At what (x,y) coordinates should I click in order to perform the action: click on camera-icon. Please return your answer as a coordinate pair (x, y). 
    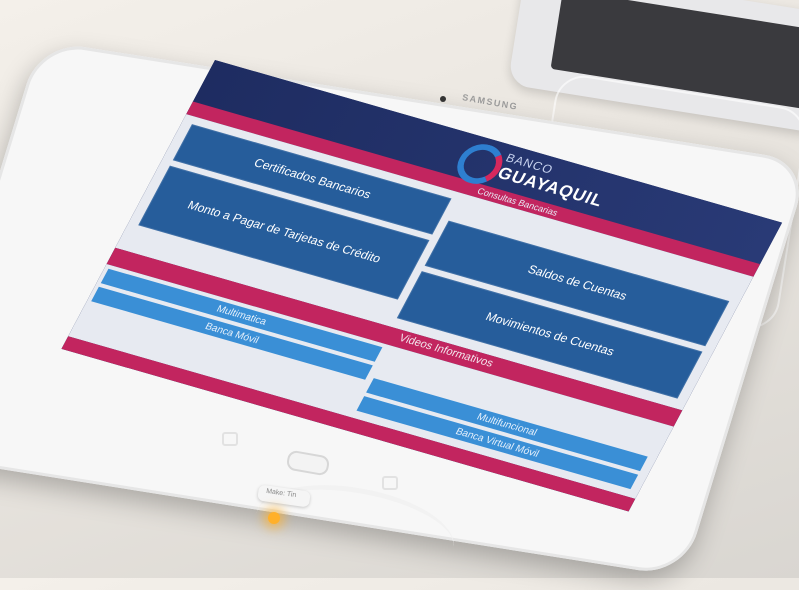
    Looking at the image, I should click on (443, 99).